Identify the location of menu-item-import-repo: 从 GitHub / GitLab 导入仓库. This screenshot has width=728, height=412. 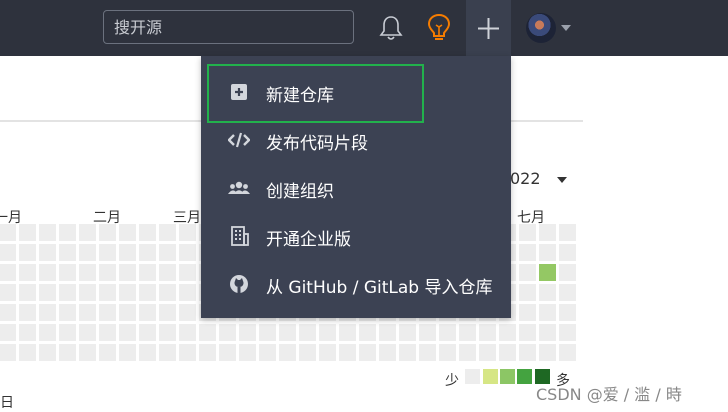
(356, 284).